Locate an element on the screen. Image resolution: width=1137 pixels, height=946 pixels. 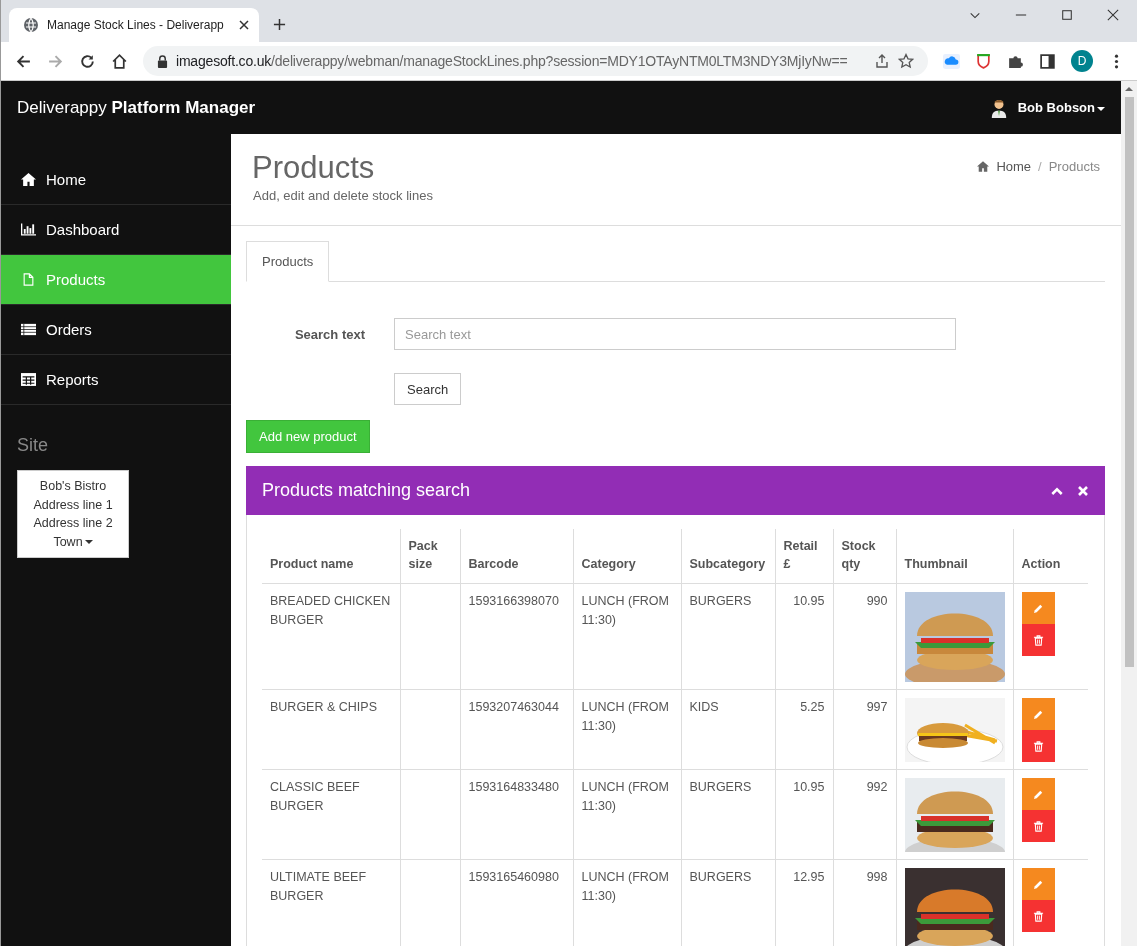
profile-avatar: D is located at coordinates (1082, 61).